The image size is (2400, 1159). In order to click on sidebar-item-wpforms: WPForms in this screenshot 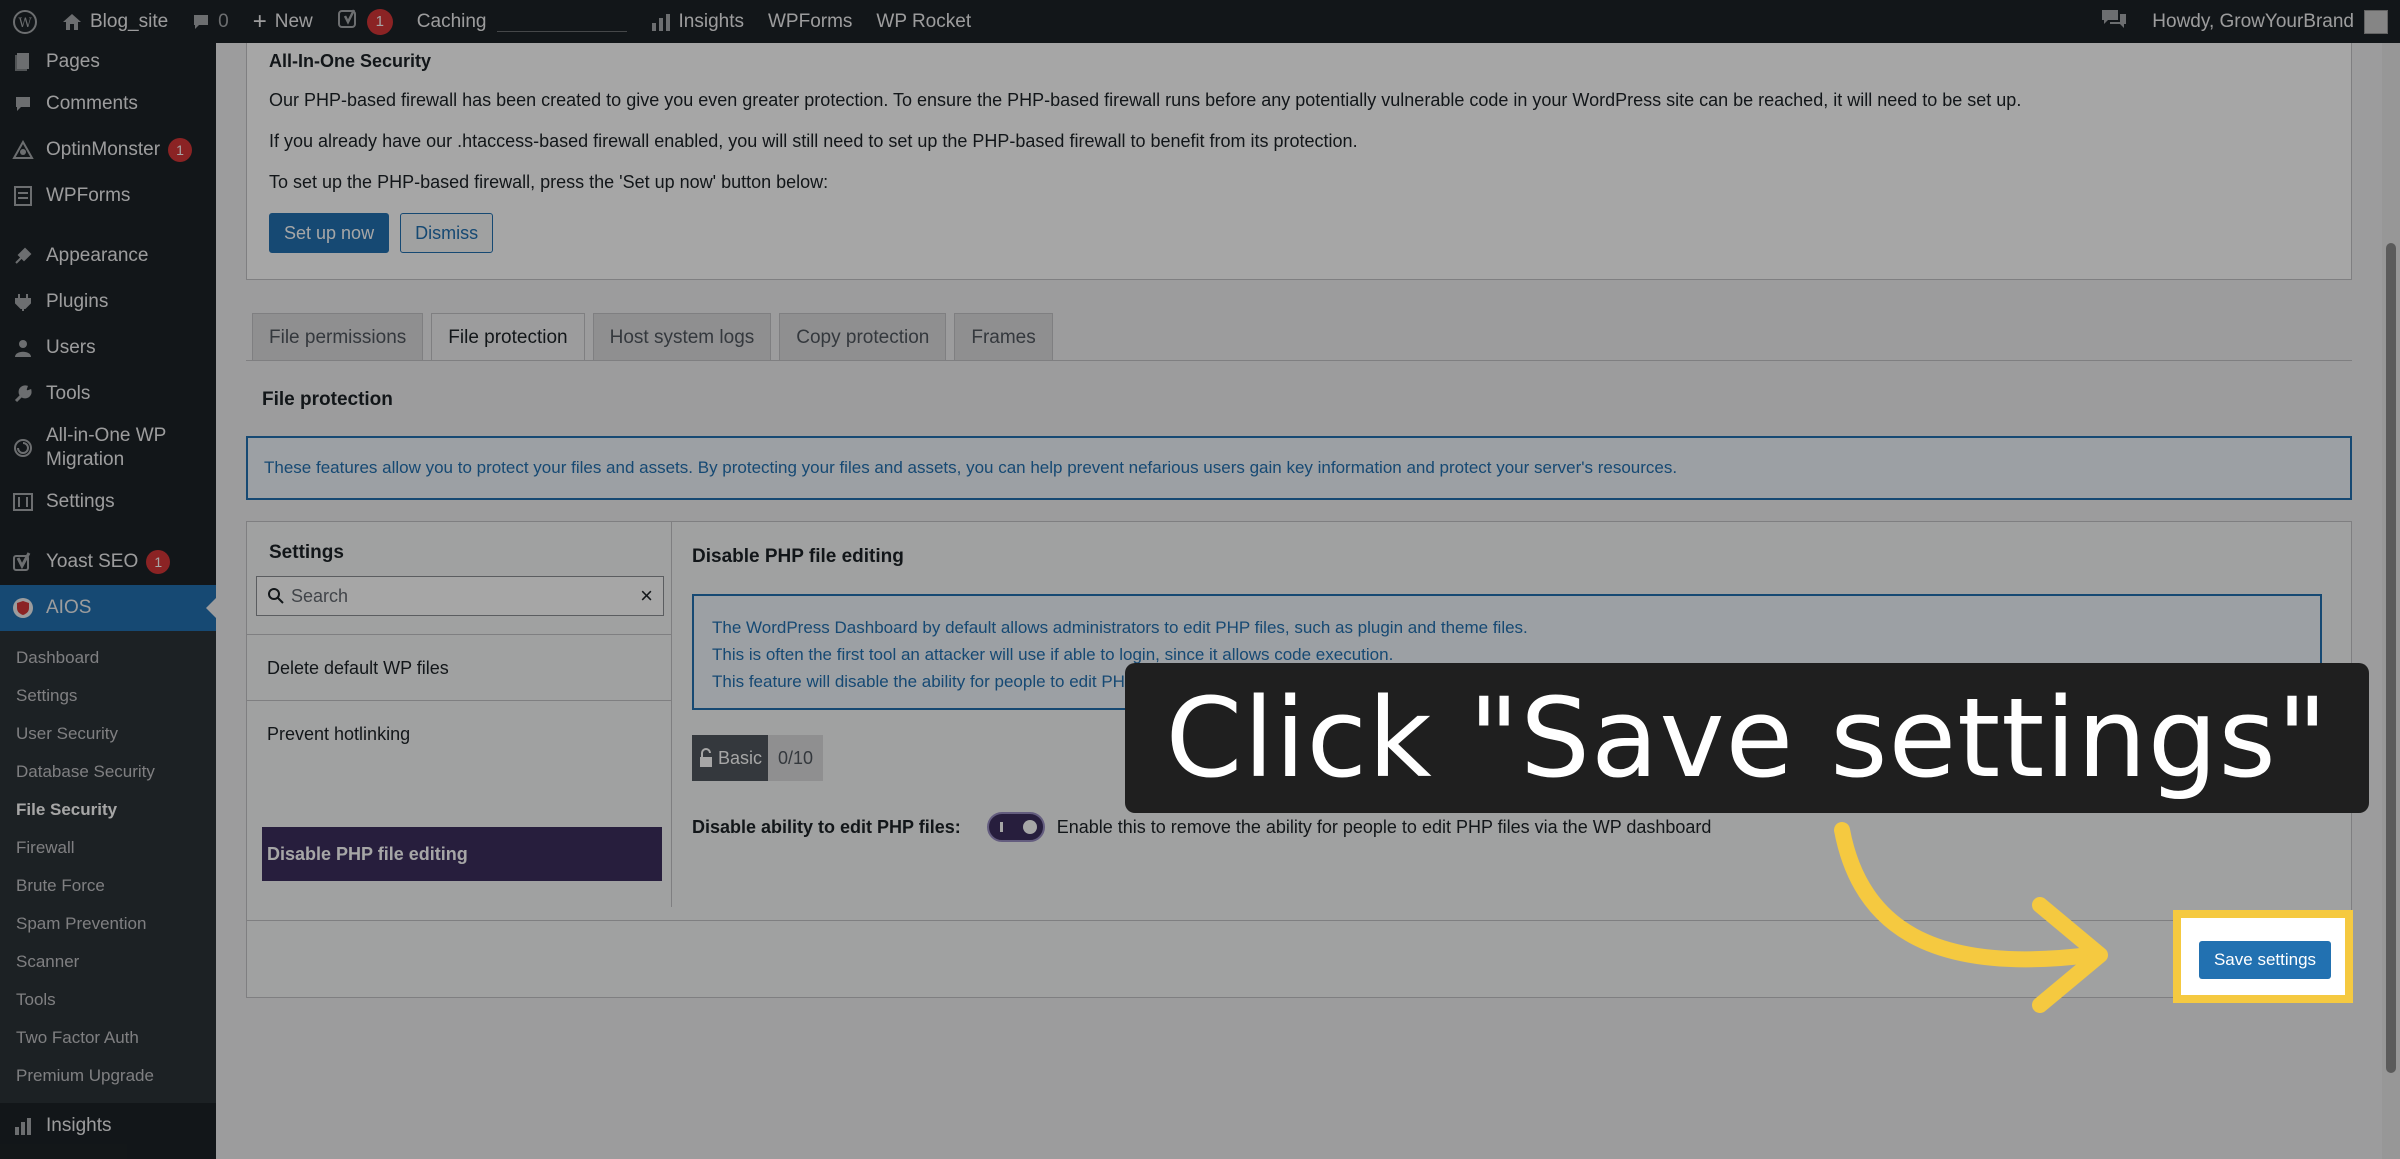, I will do `click(108, 196)`.